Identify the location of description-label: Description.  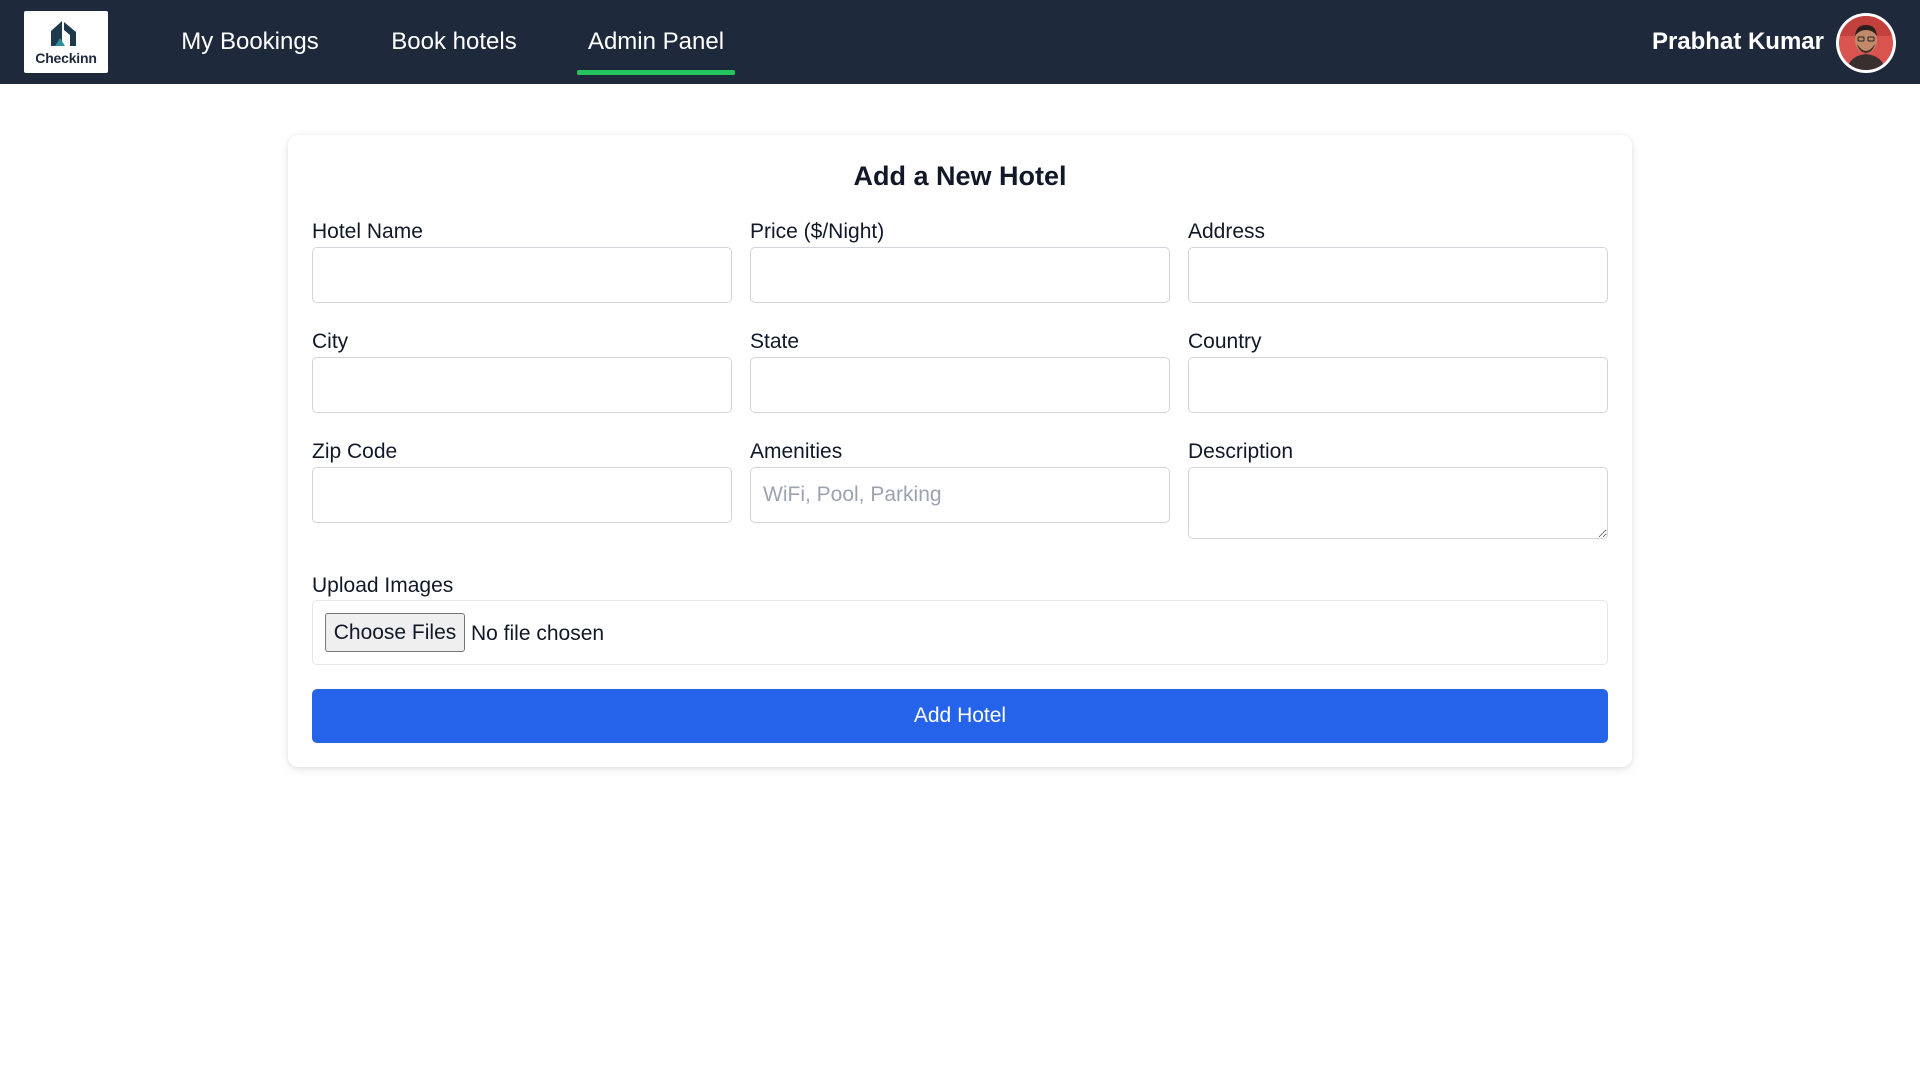
(1241, 451).